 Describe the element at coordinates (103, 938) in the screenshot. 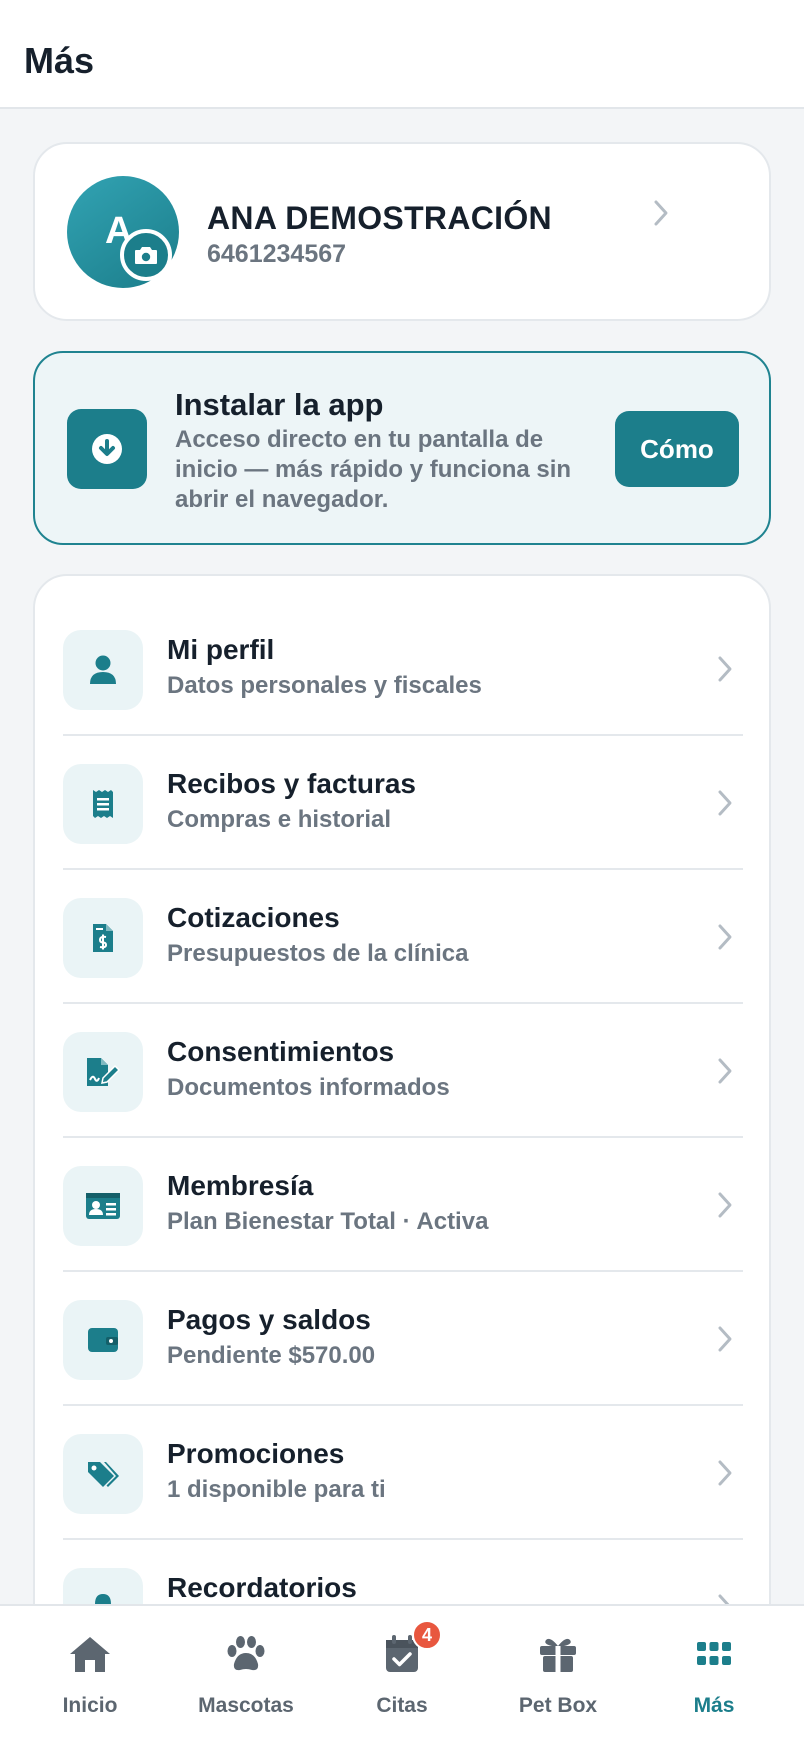

I see `invoice-dollar-icon` at that location.